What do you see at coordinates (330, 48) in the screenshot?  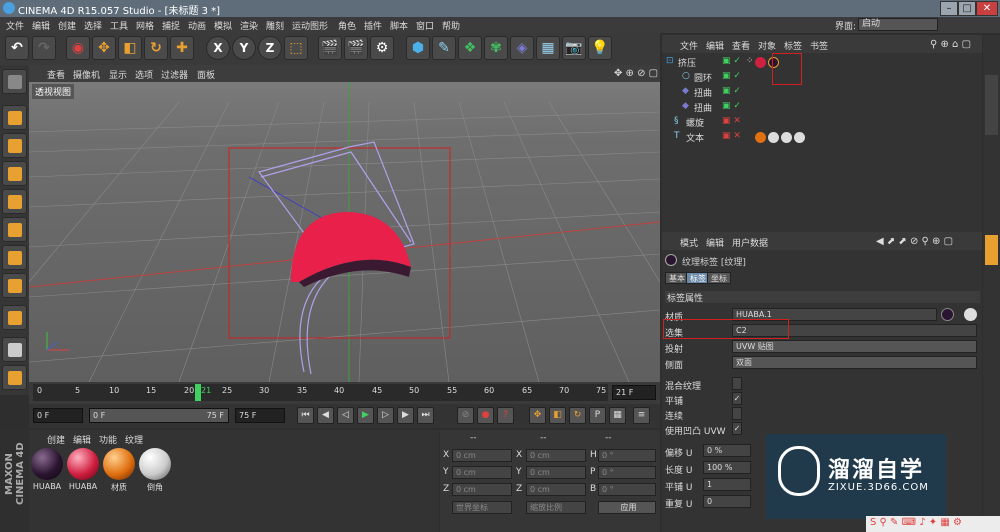 I see `render-view-icon: 🎬` at bounding box center [330, 48].